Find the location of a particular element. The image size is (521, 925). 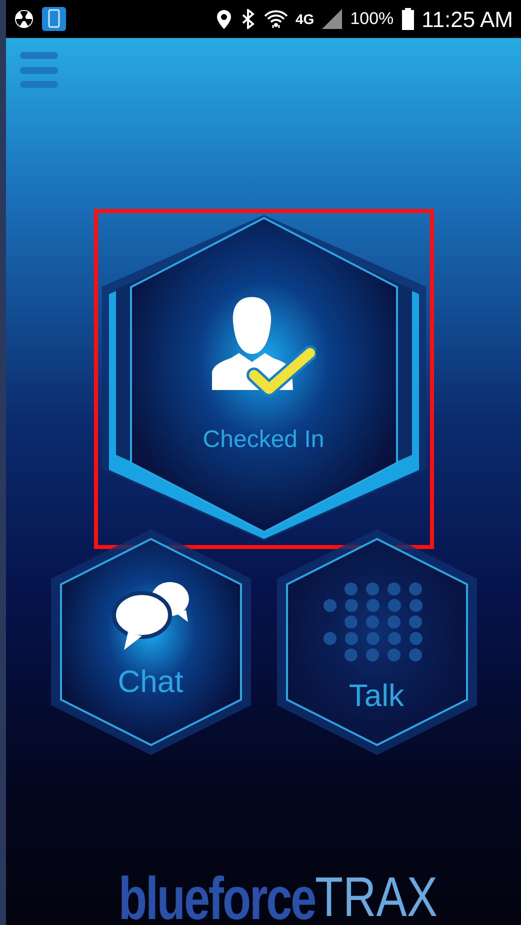

bluetooth-icon is located at coordinates (248, 19).